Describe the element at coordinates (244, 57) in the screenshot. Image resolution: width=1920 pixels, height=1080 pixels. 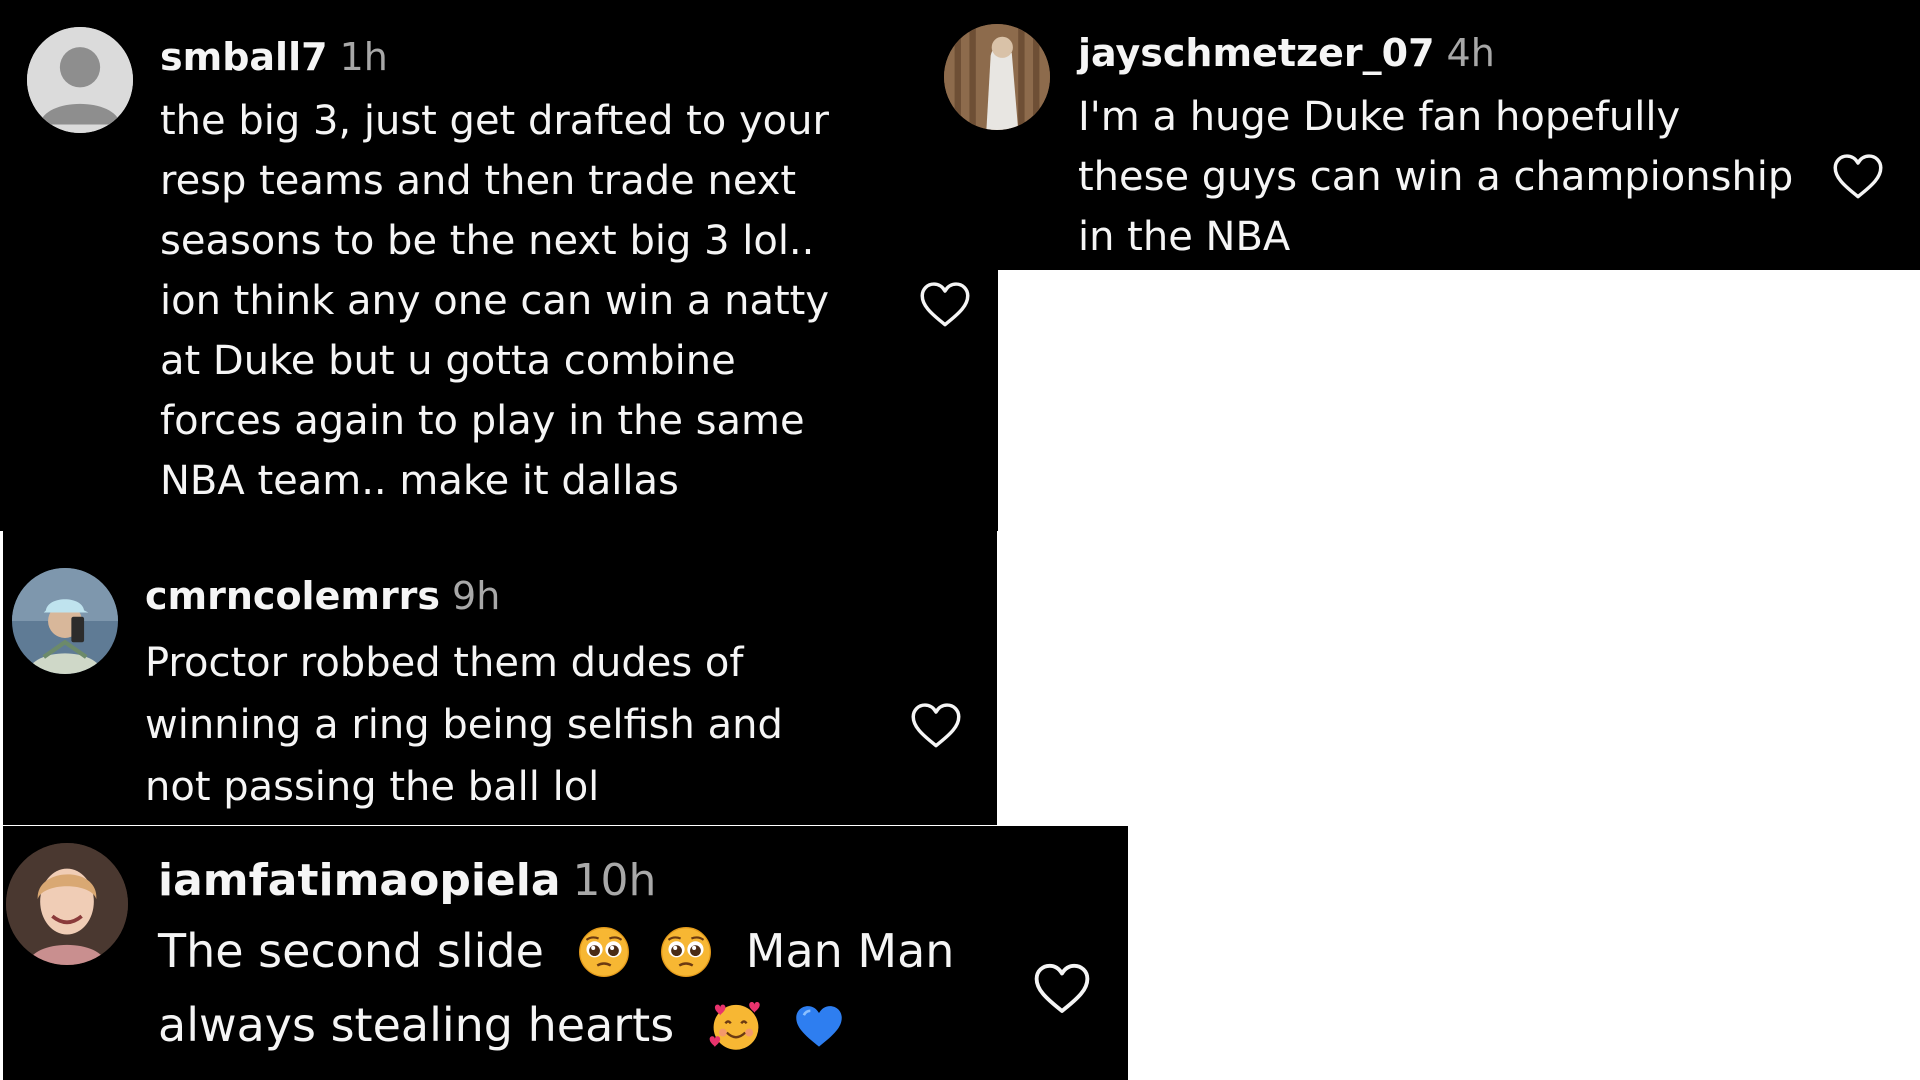
I see `username: smball7` at that location.